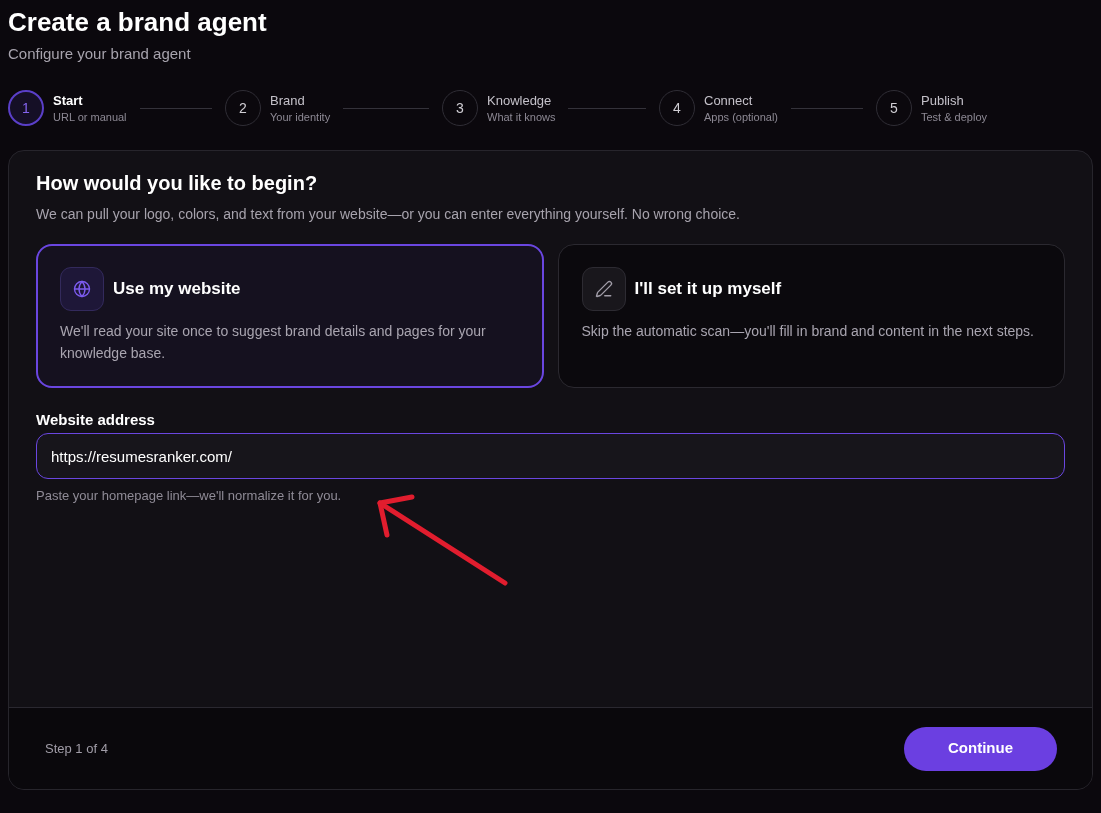 The width and height of the screenshot is (1101, 813). What do you see at coordinates (954, 117) in the screenshot?
I see `step-subtitle: Test & deploy` at bounding box center [954, 117].